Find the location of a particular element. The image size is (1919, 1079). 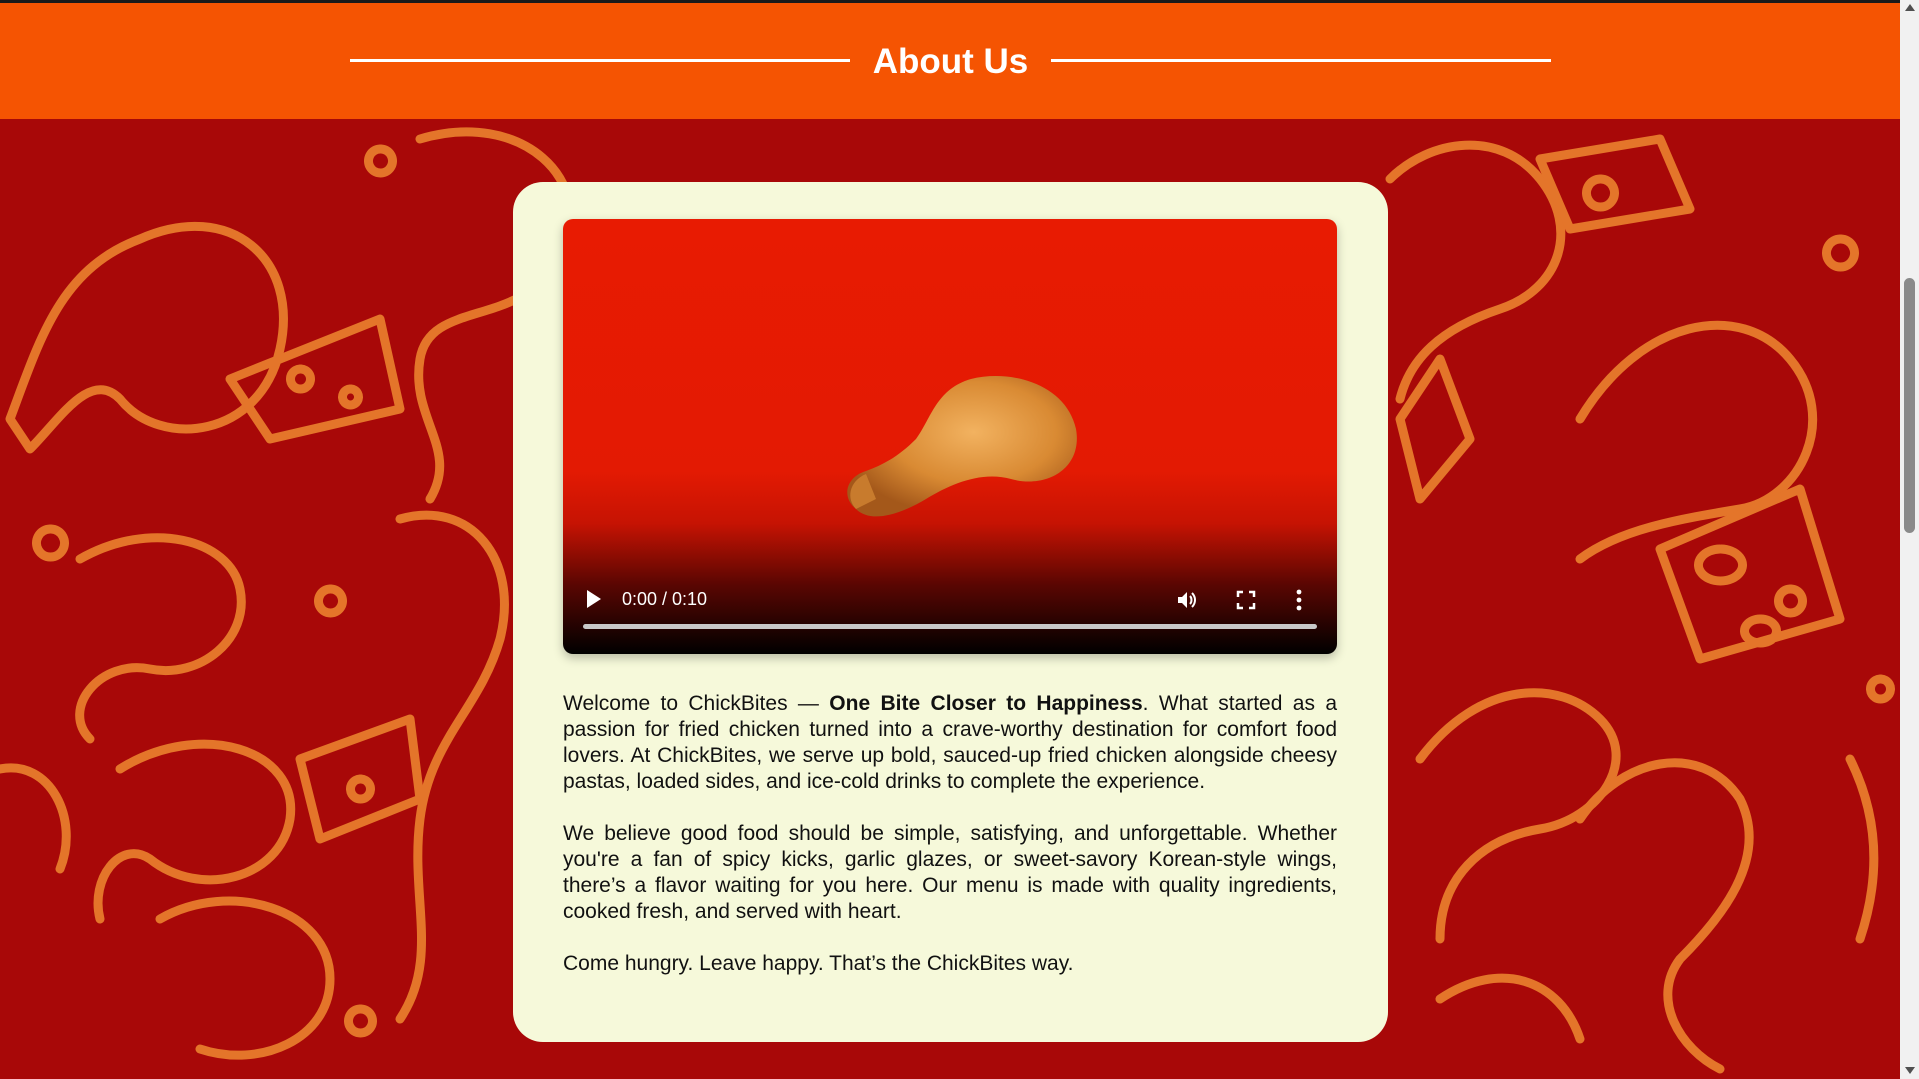

fried-chicken-image is located at coordinates (962, 446).